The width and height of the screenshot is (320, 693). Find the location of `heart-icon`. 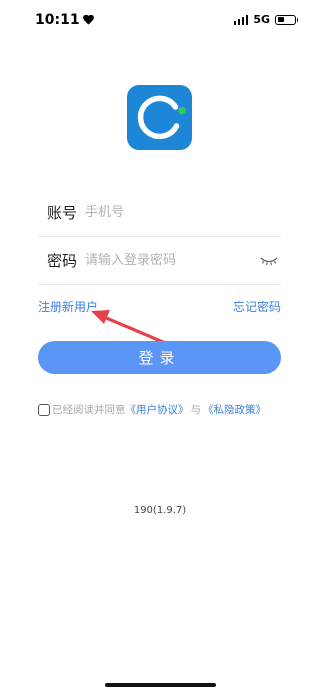

heart-icon is located at coordinates (88, 20).